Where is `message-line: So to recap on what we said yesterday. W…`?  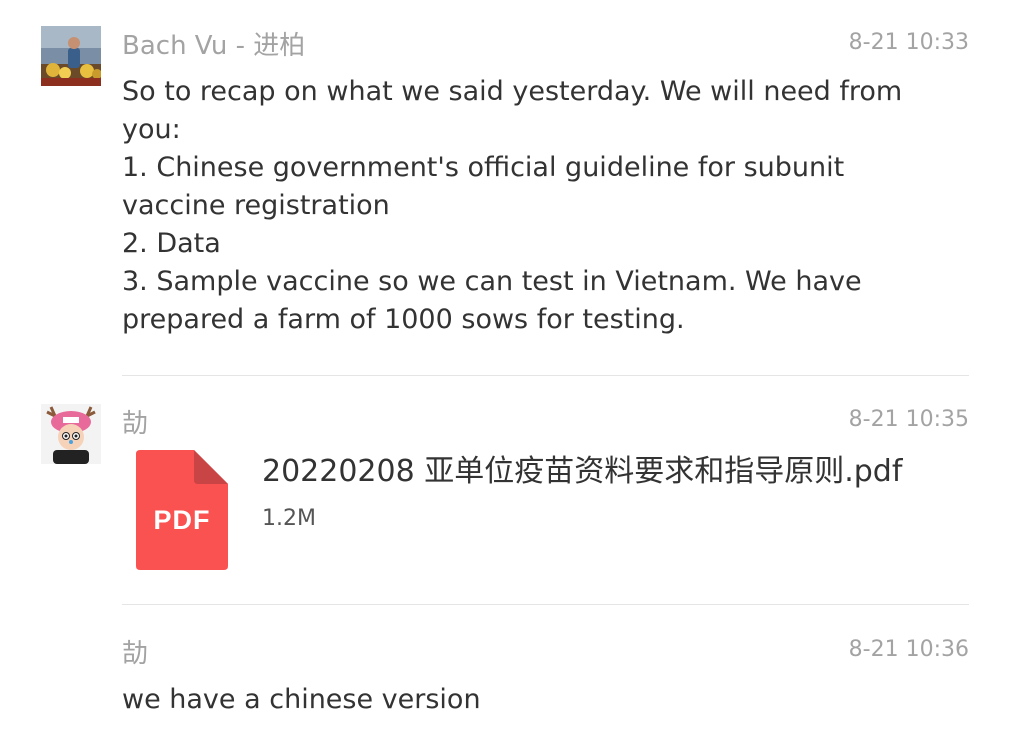 message-line: So to recap on what we said yesterday. W… is located at coordinates (512, 91).